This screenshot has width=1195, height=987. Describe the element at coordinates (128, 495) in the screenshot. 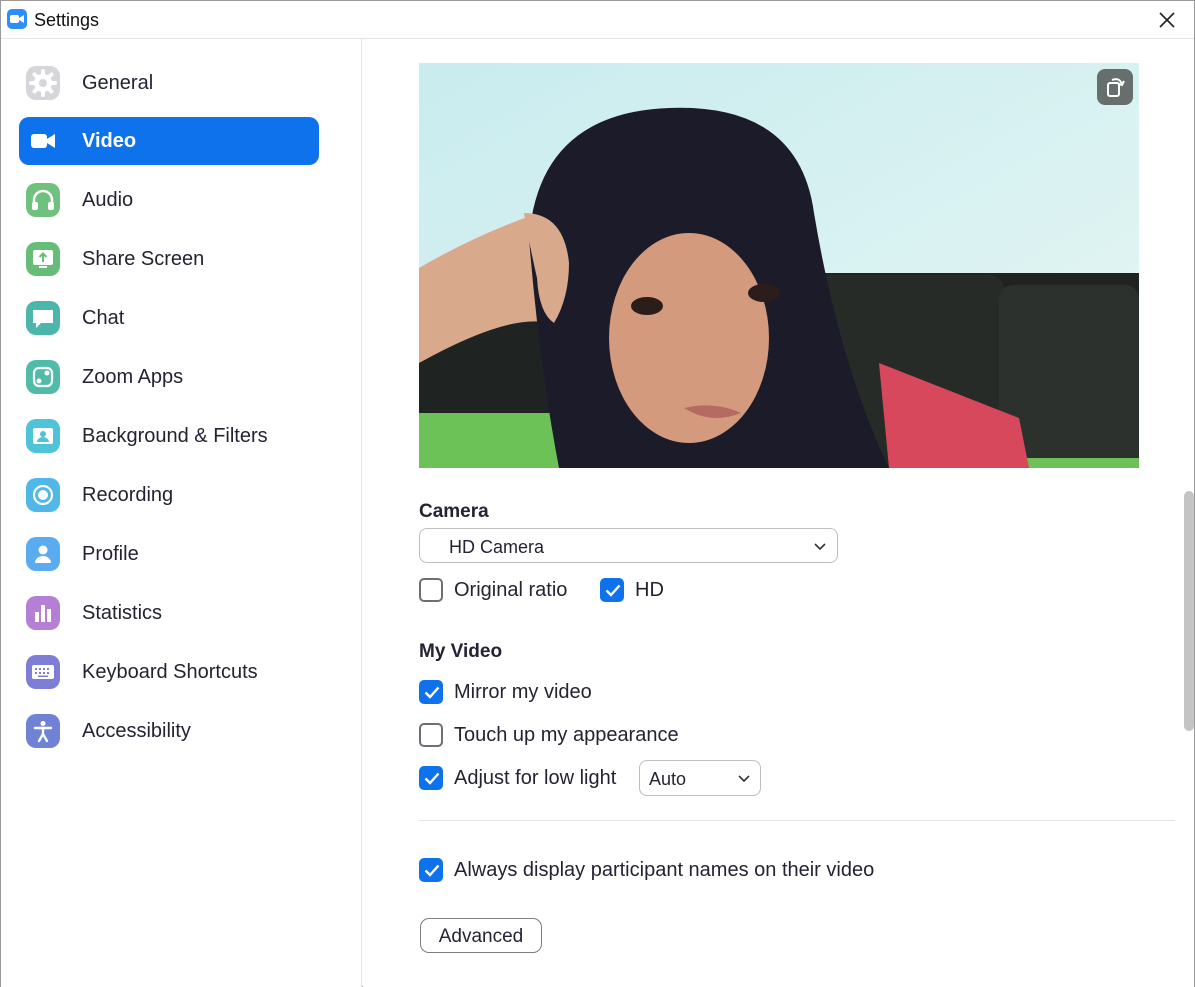

I see `sidebar-item-label: Recording` at that location.